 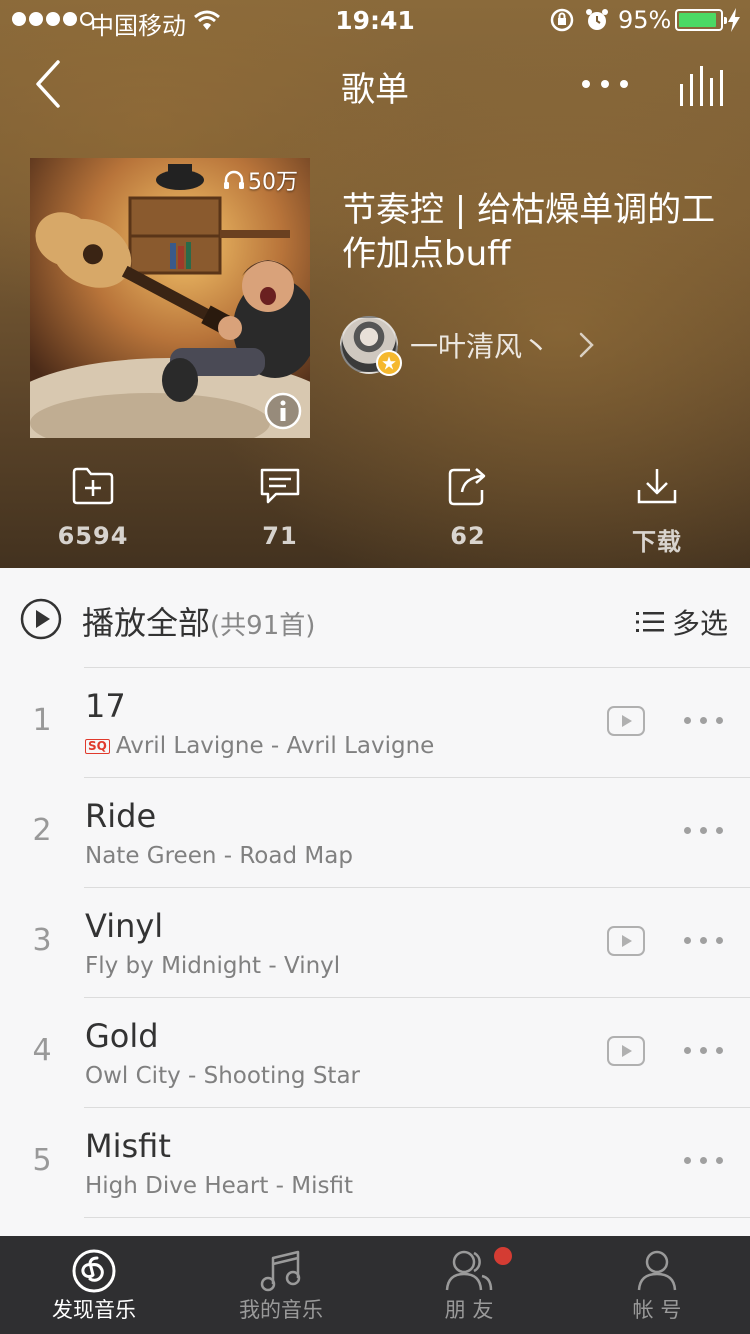 I want to click on divider, so click(x=417, y=1217).